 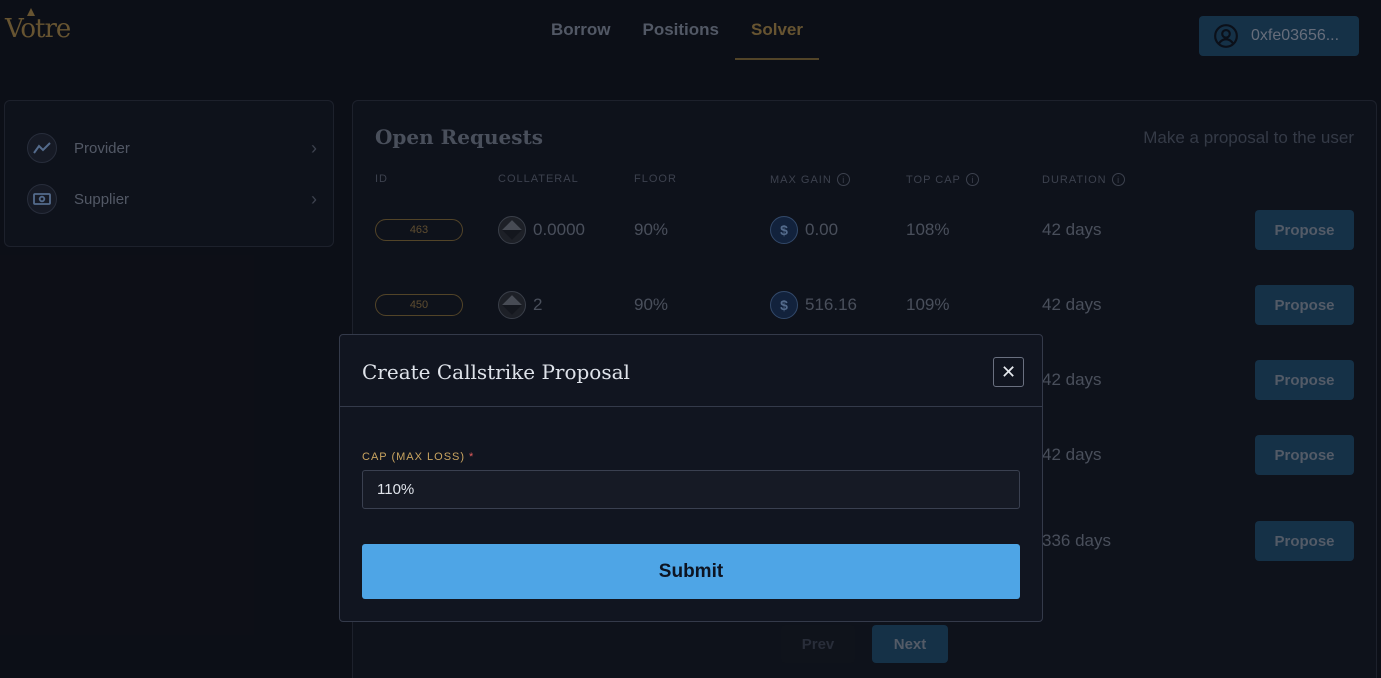 I want to click on modal-header: Create Callstrike Proposal ✕, so click(x=691, y=371).